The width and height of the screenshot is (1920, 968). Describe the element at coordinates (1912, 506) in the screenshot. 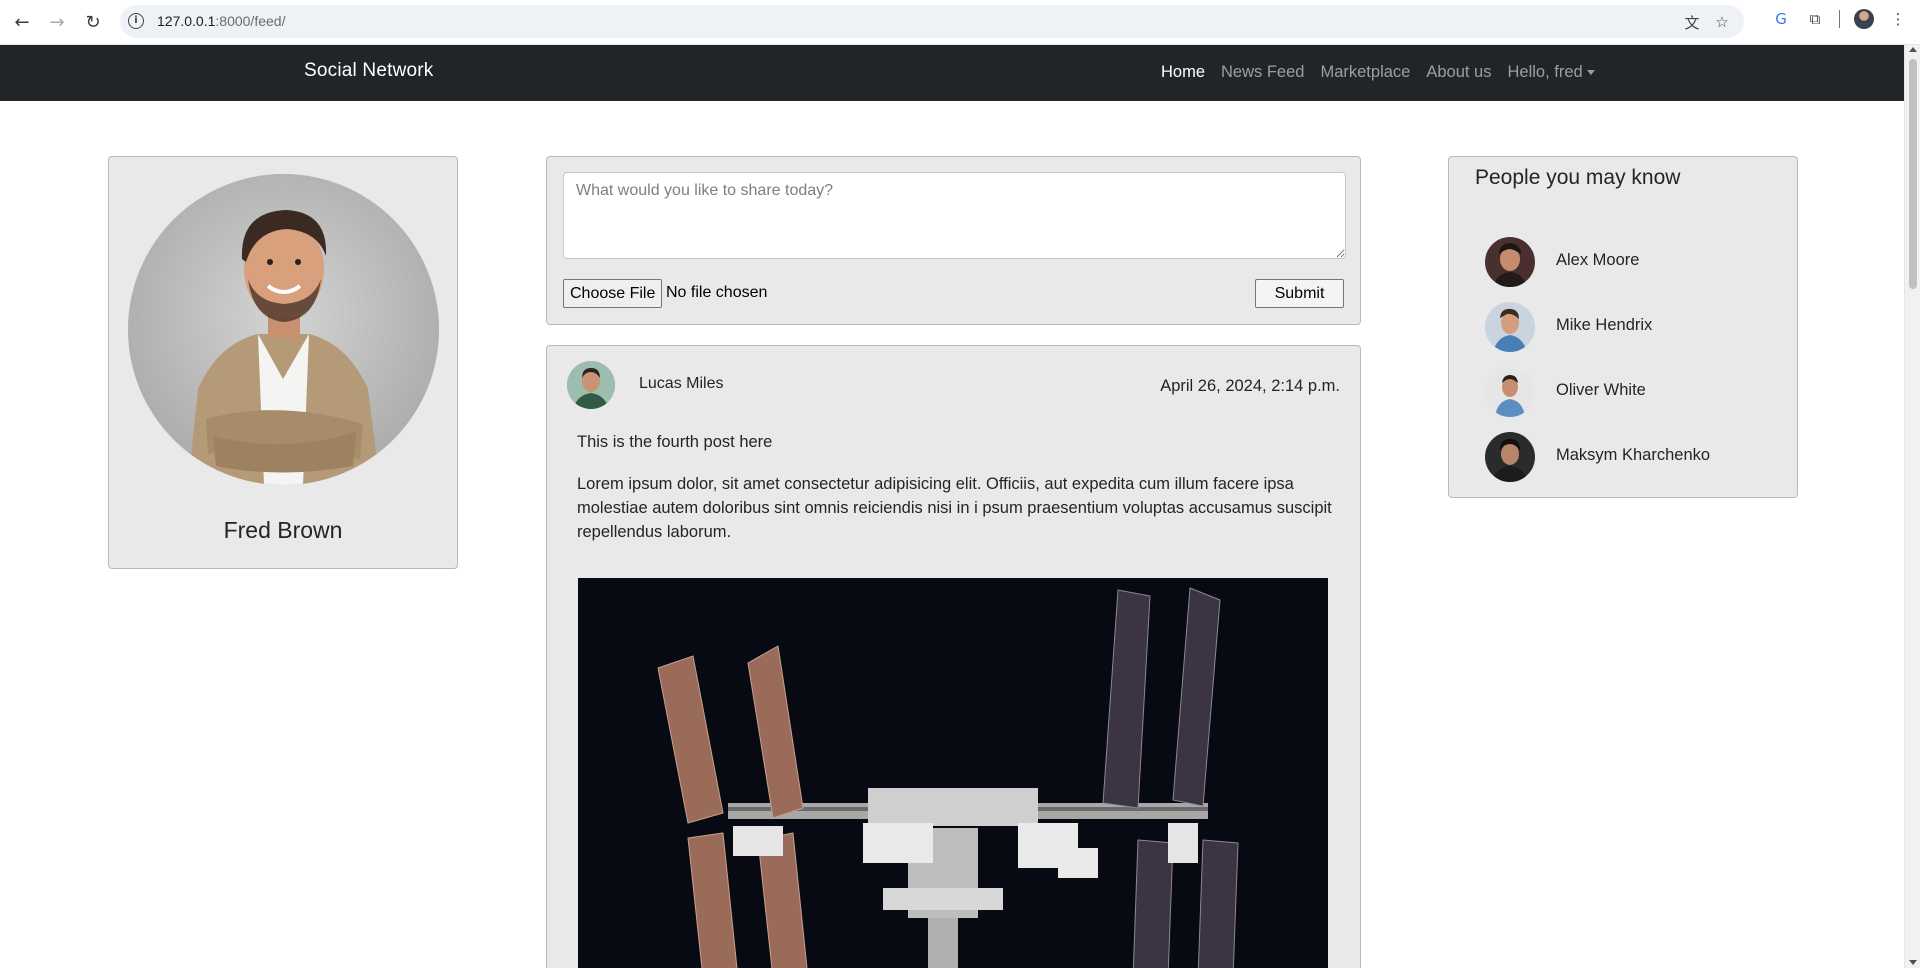

I see `page-scrollbar` at that location.